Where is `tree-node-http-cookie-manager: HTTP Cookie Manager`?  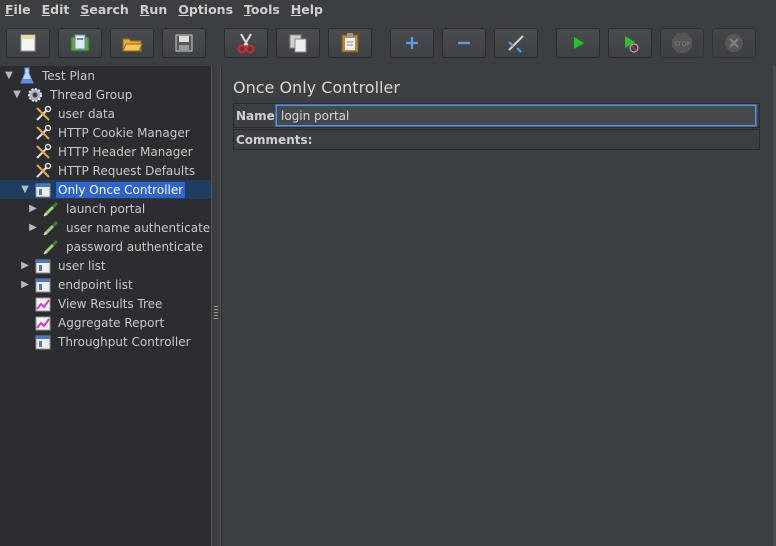 tree-node-http-cookie-manager: HTTP Cookie Manager is located at coordinates (113, 132).